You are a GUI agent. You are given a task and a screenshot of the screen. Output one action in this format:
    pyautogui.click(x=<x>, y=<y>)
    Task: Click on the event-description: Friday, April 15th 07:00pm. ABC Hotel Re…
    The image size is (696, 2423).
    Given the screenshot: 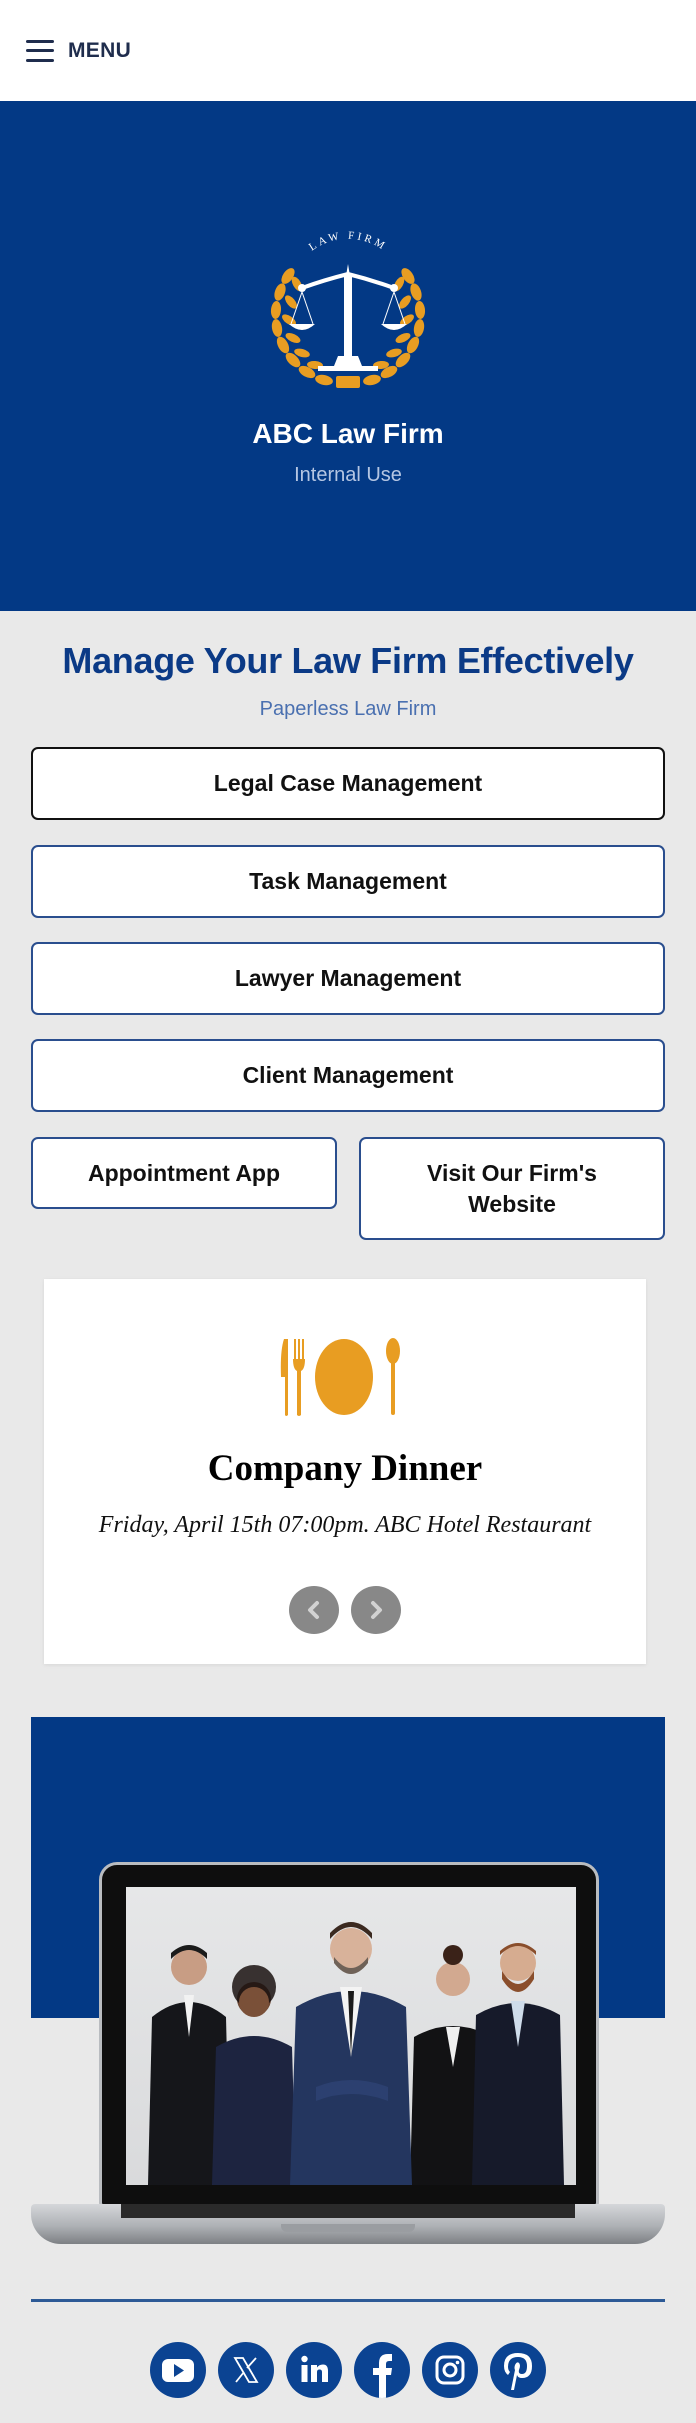 What is the action you would take?
    pyautogui.click(x=345, y=1525)
    